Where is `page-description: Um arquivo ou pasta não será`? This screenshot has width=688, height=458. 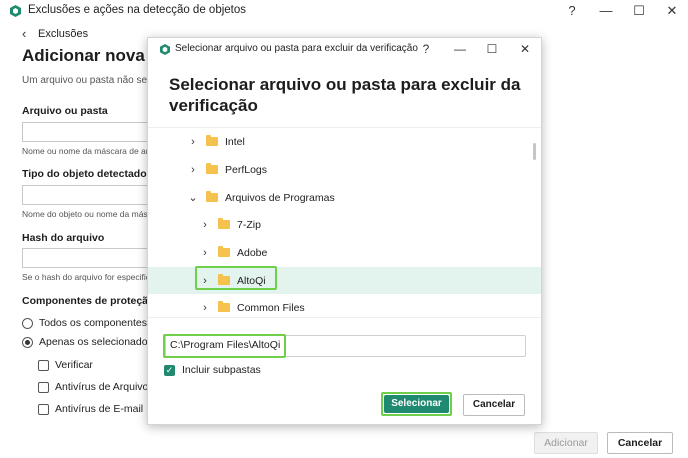
page-description: Um arquivo ou pasta não será is located at coordinates (89, 80).